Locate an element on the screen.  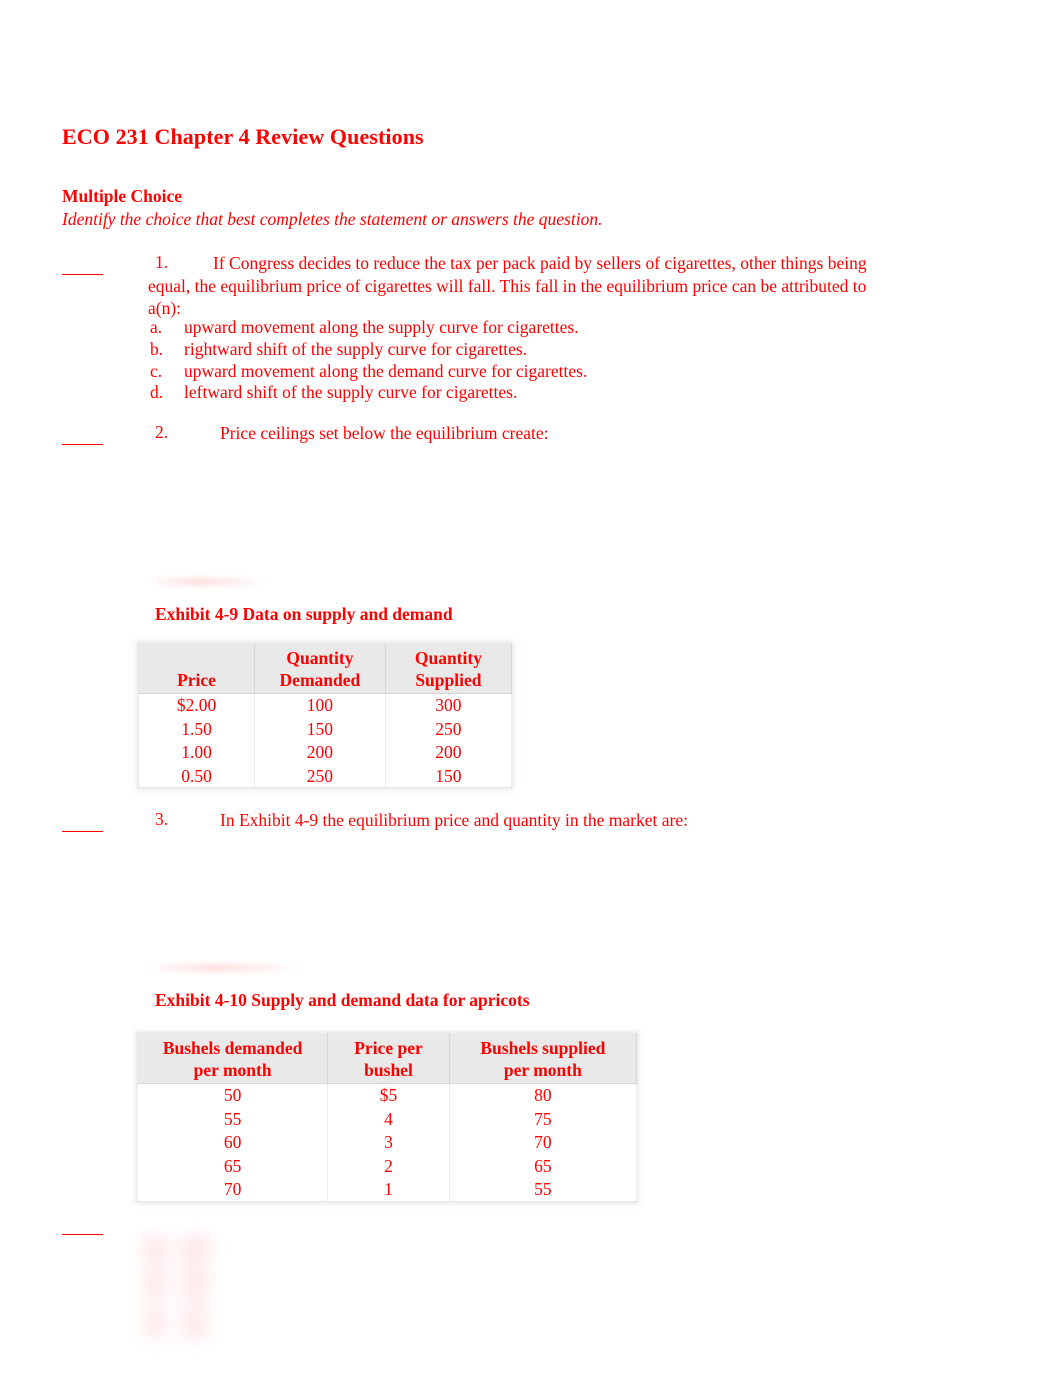
cell-bushels-supplied: 80 is located at coordinates (543, 1095).